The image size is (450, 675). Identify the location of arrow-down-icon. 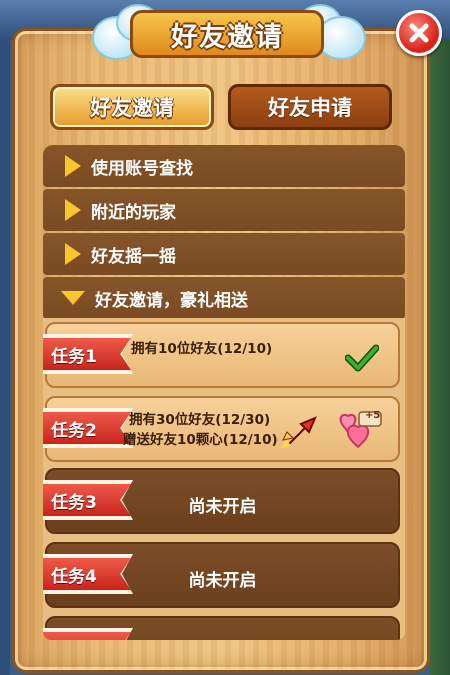
(73, 298).